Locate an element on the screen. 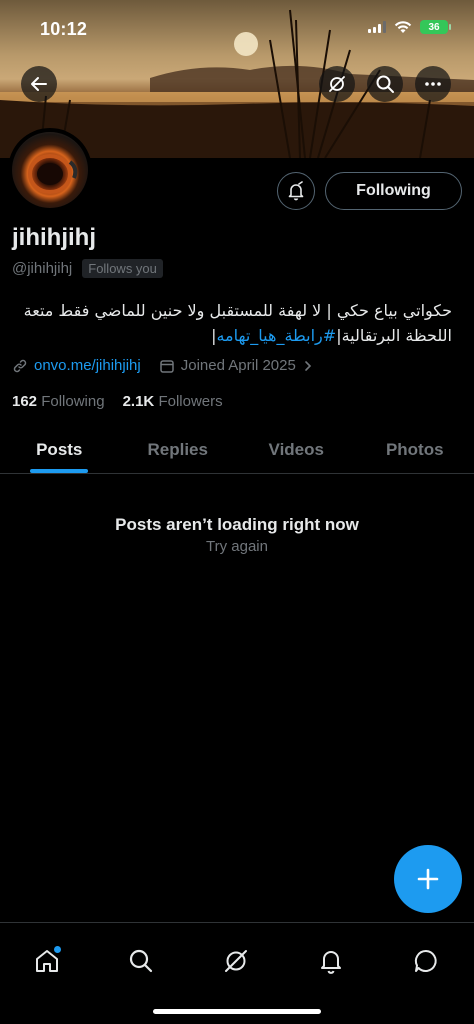  bio-hashtag: #رابطة_هيا_تهامه is located at coordinates (276, 335).